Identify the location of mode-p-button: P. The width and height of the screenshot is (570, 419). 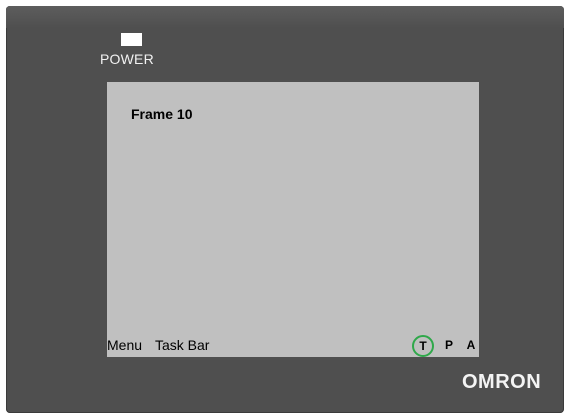
(449, 345).